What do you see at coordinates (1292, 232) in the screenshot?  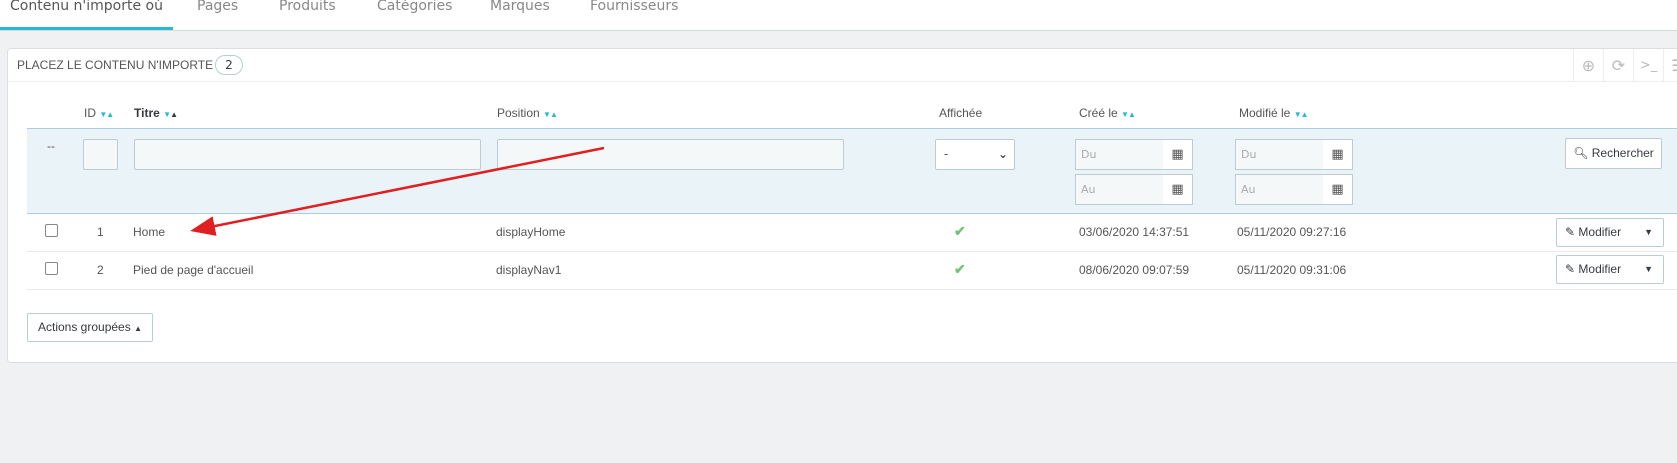 I see `row-modified: 05/11/2020 09:27:16` at bounding box center [1292, 232].